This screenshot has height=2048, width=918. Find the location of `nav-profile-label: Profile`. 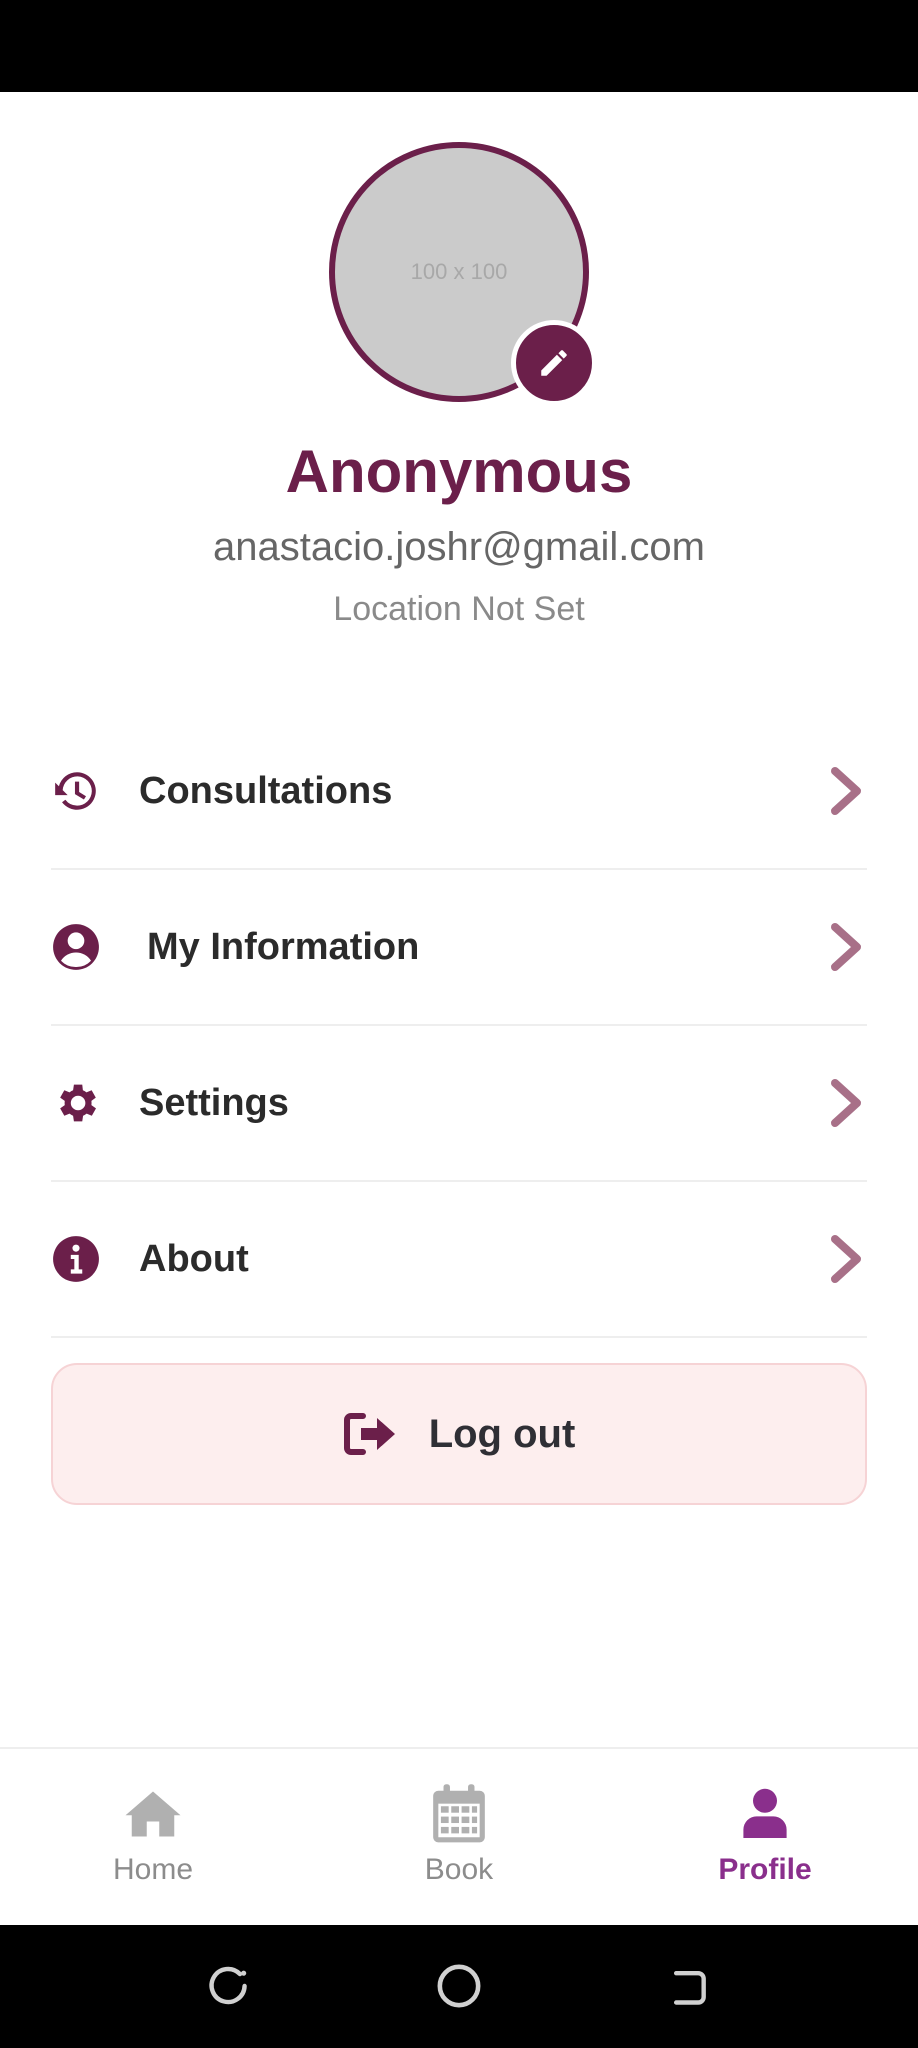

nav-profile-label: Profile is located at coordinates (765, 1869).